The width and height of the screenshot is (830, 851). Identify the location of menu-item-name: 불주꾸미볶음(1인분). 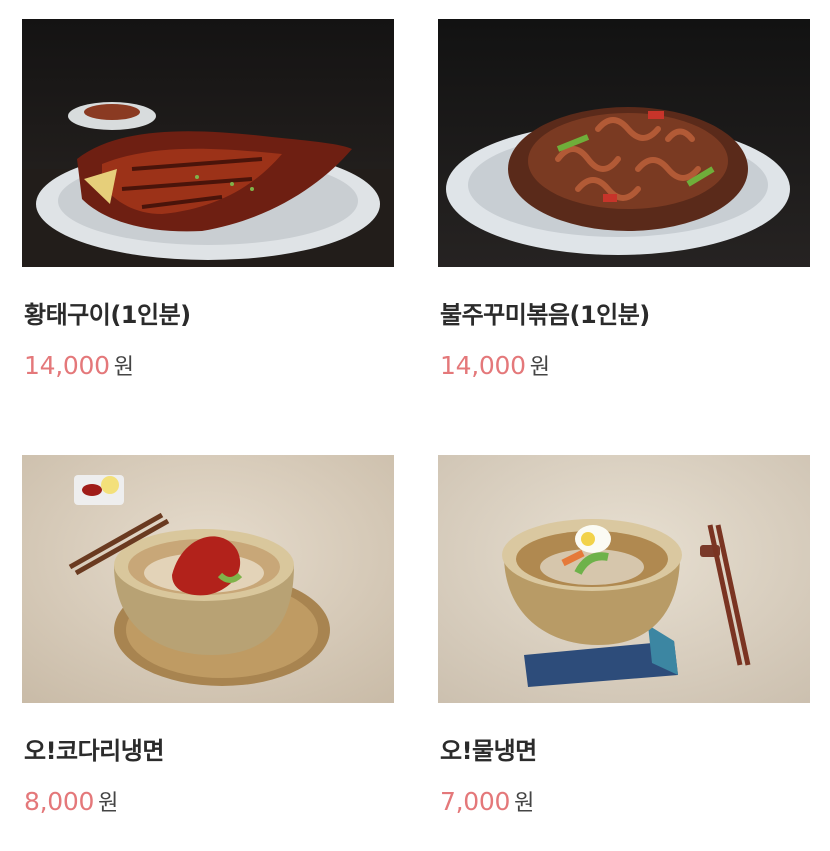
(545, 315).